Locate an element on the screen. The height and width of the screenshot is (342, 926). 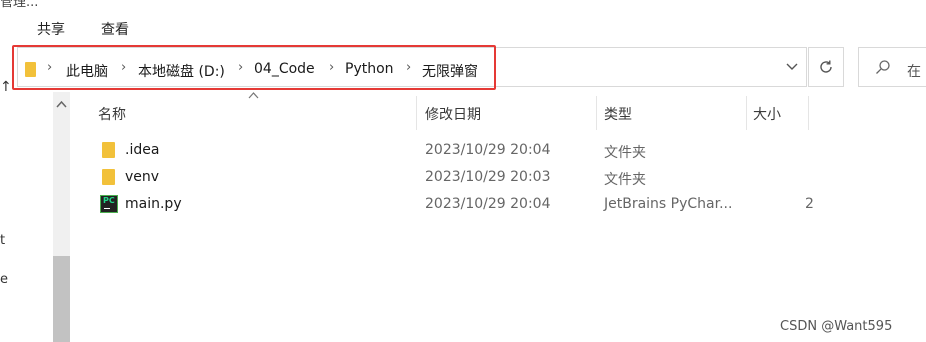
nav-scrollbar-thumb is located at coordinates (61, 299).